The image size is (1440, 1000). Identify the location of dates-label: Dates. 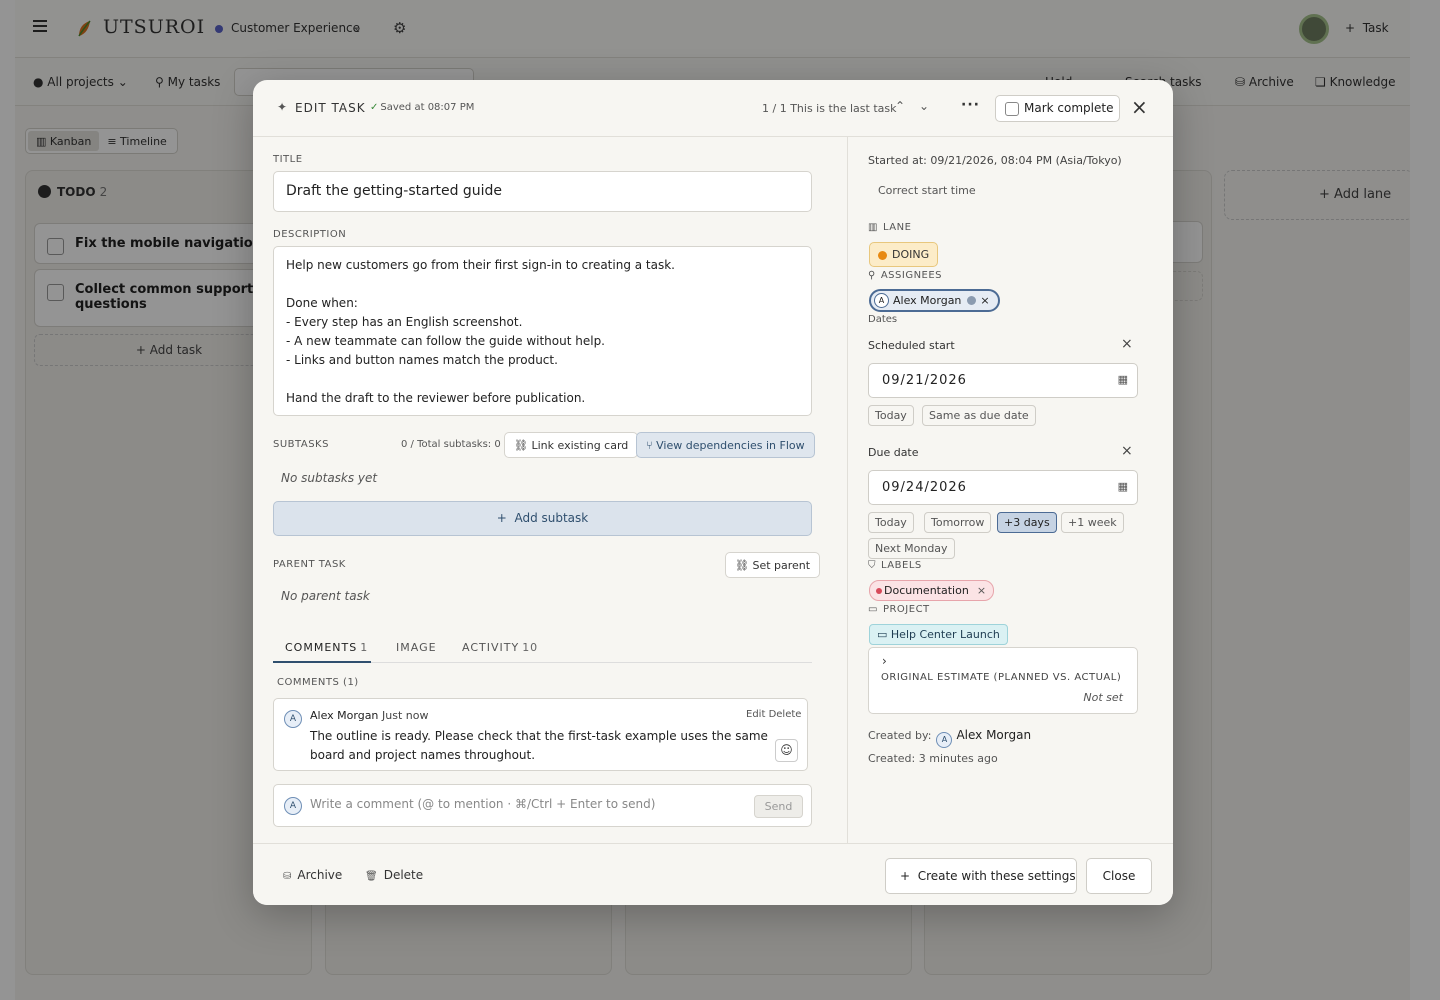
(883, 319).